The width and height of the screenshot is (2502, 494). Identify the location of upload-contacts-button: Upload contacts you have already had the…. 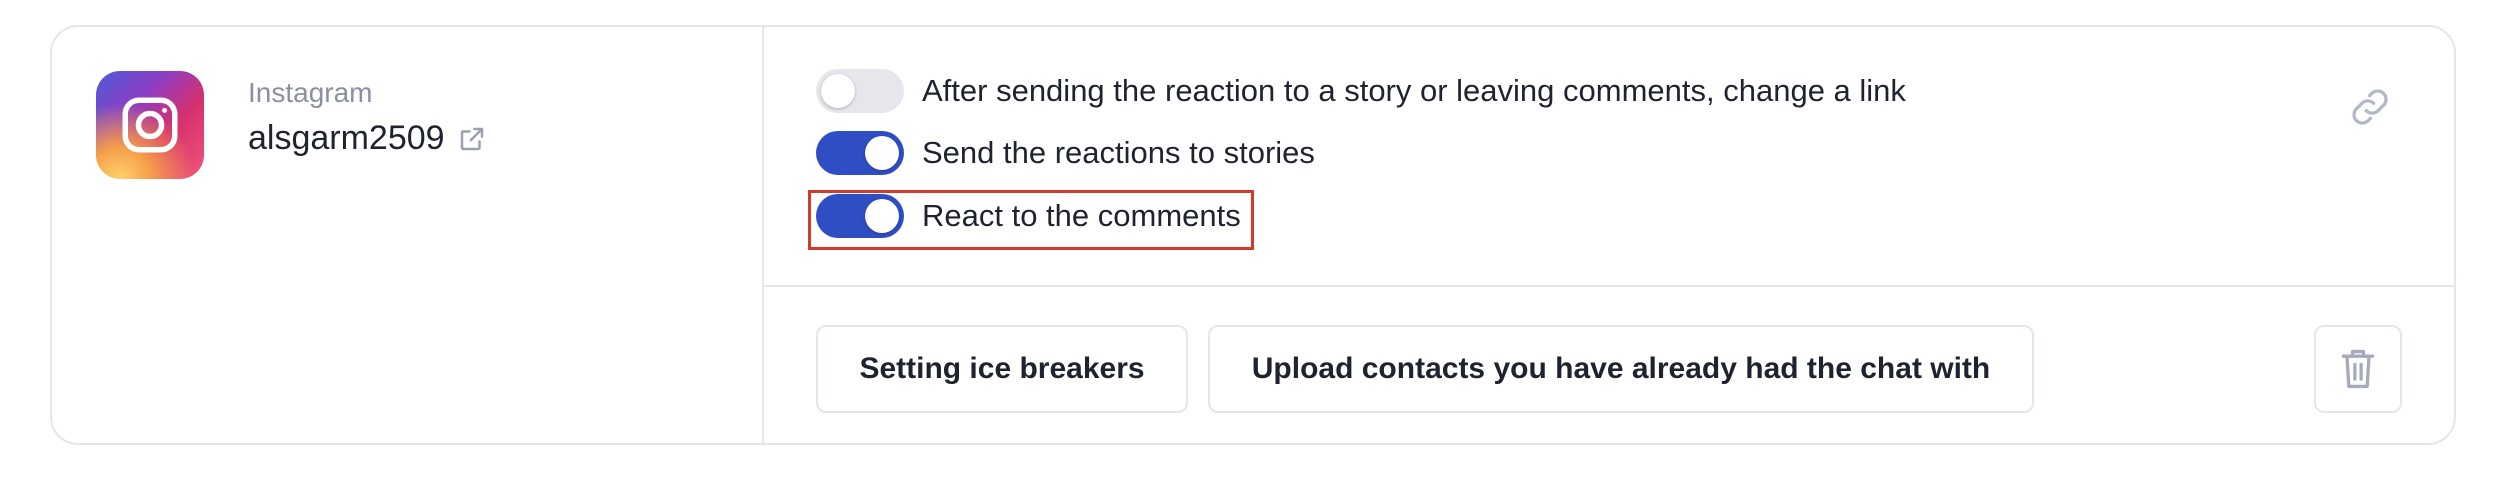
(1621, 369).